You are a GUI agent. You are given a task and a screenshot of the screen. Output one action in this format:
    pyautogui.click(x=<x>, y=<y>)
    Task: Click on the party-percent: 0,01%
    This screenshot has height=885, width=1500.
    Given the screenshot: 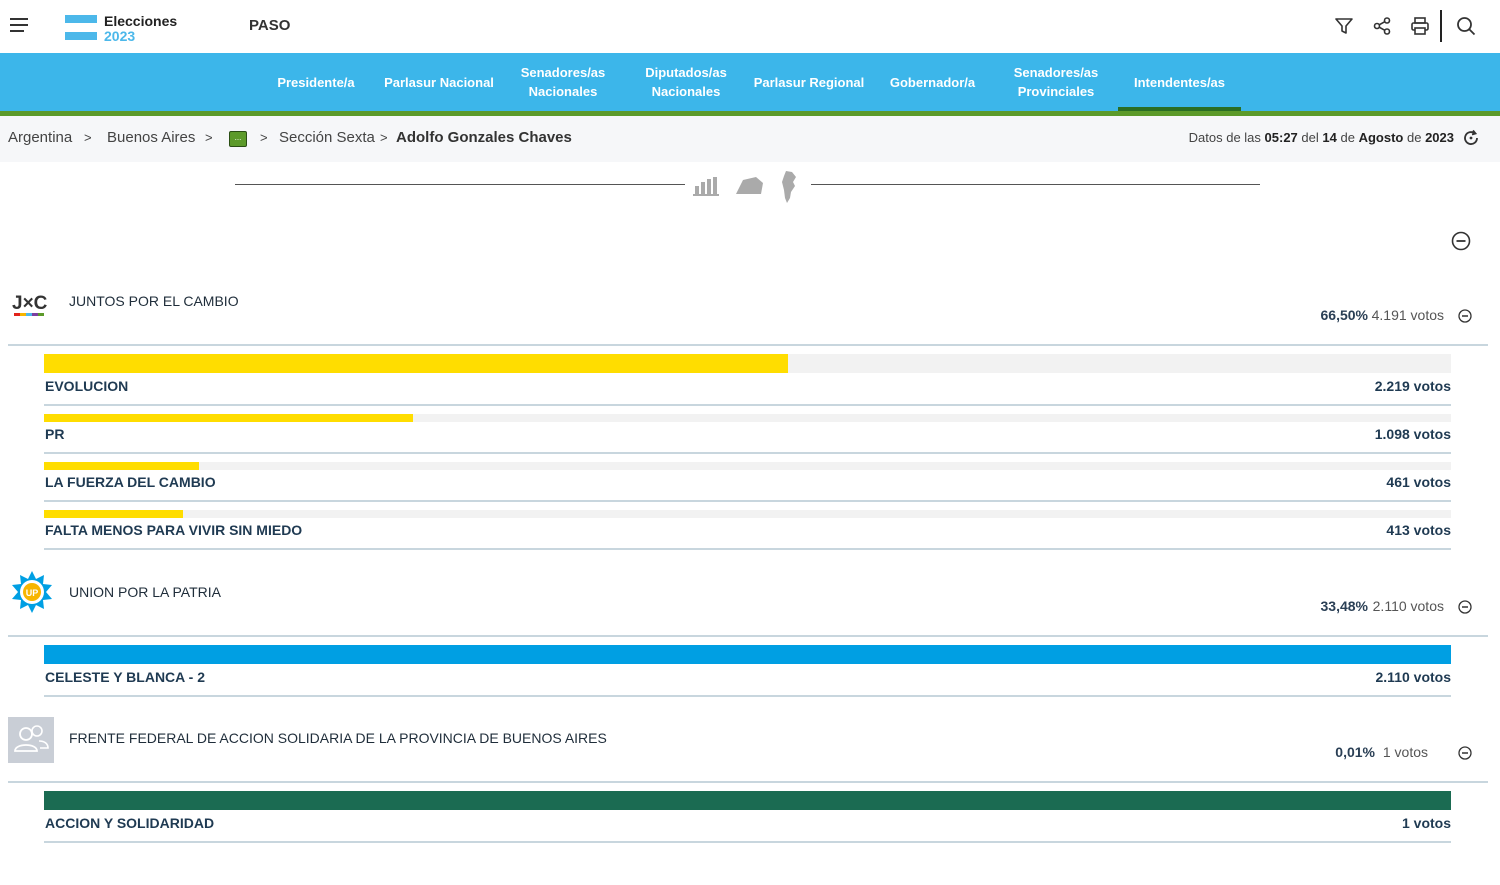 What is the action you would take?
    pyautogui.click(x=1355, y=752)
    